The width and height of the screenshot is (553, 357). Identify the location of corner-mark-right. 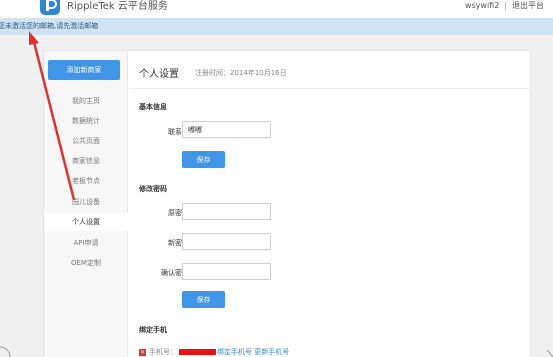
(549, 353).